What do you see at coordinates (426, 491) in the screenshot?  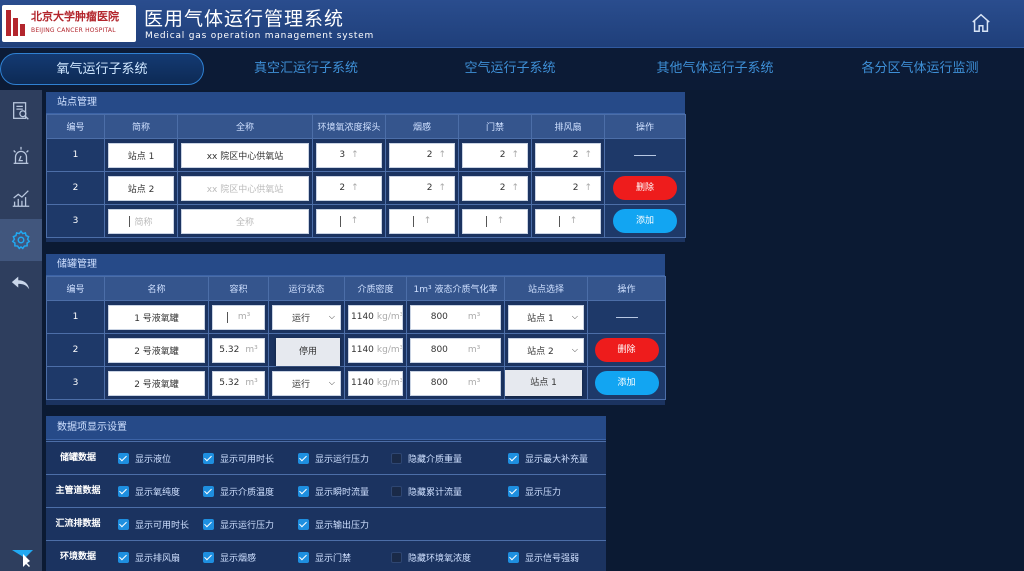 I see `checkbox: 隐藏累计流量` at bounding box center [426, 491].